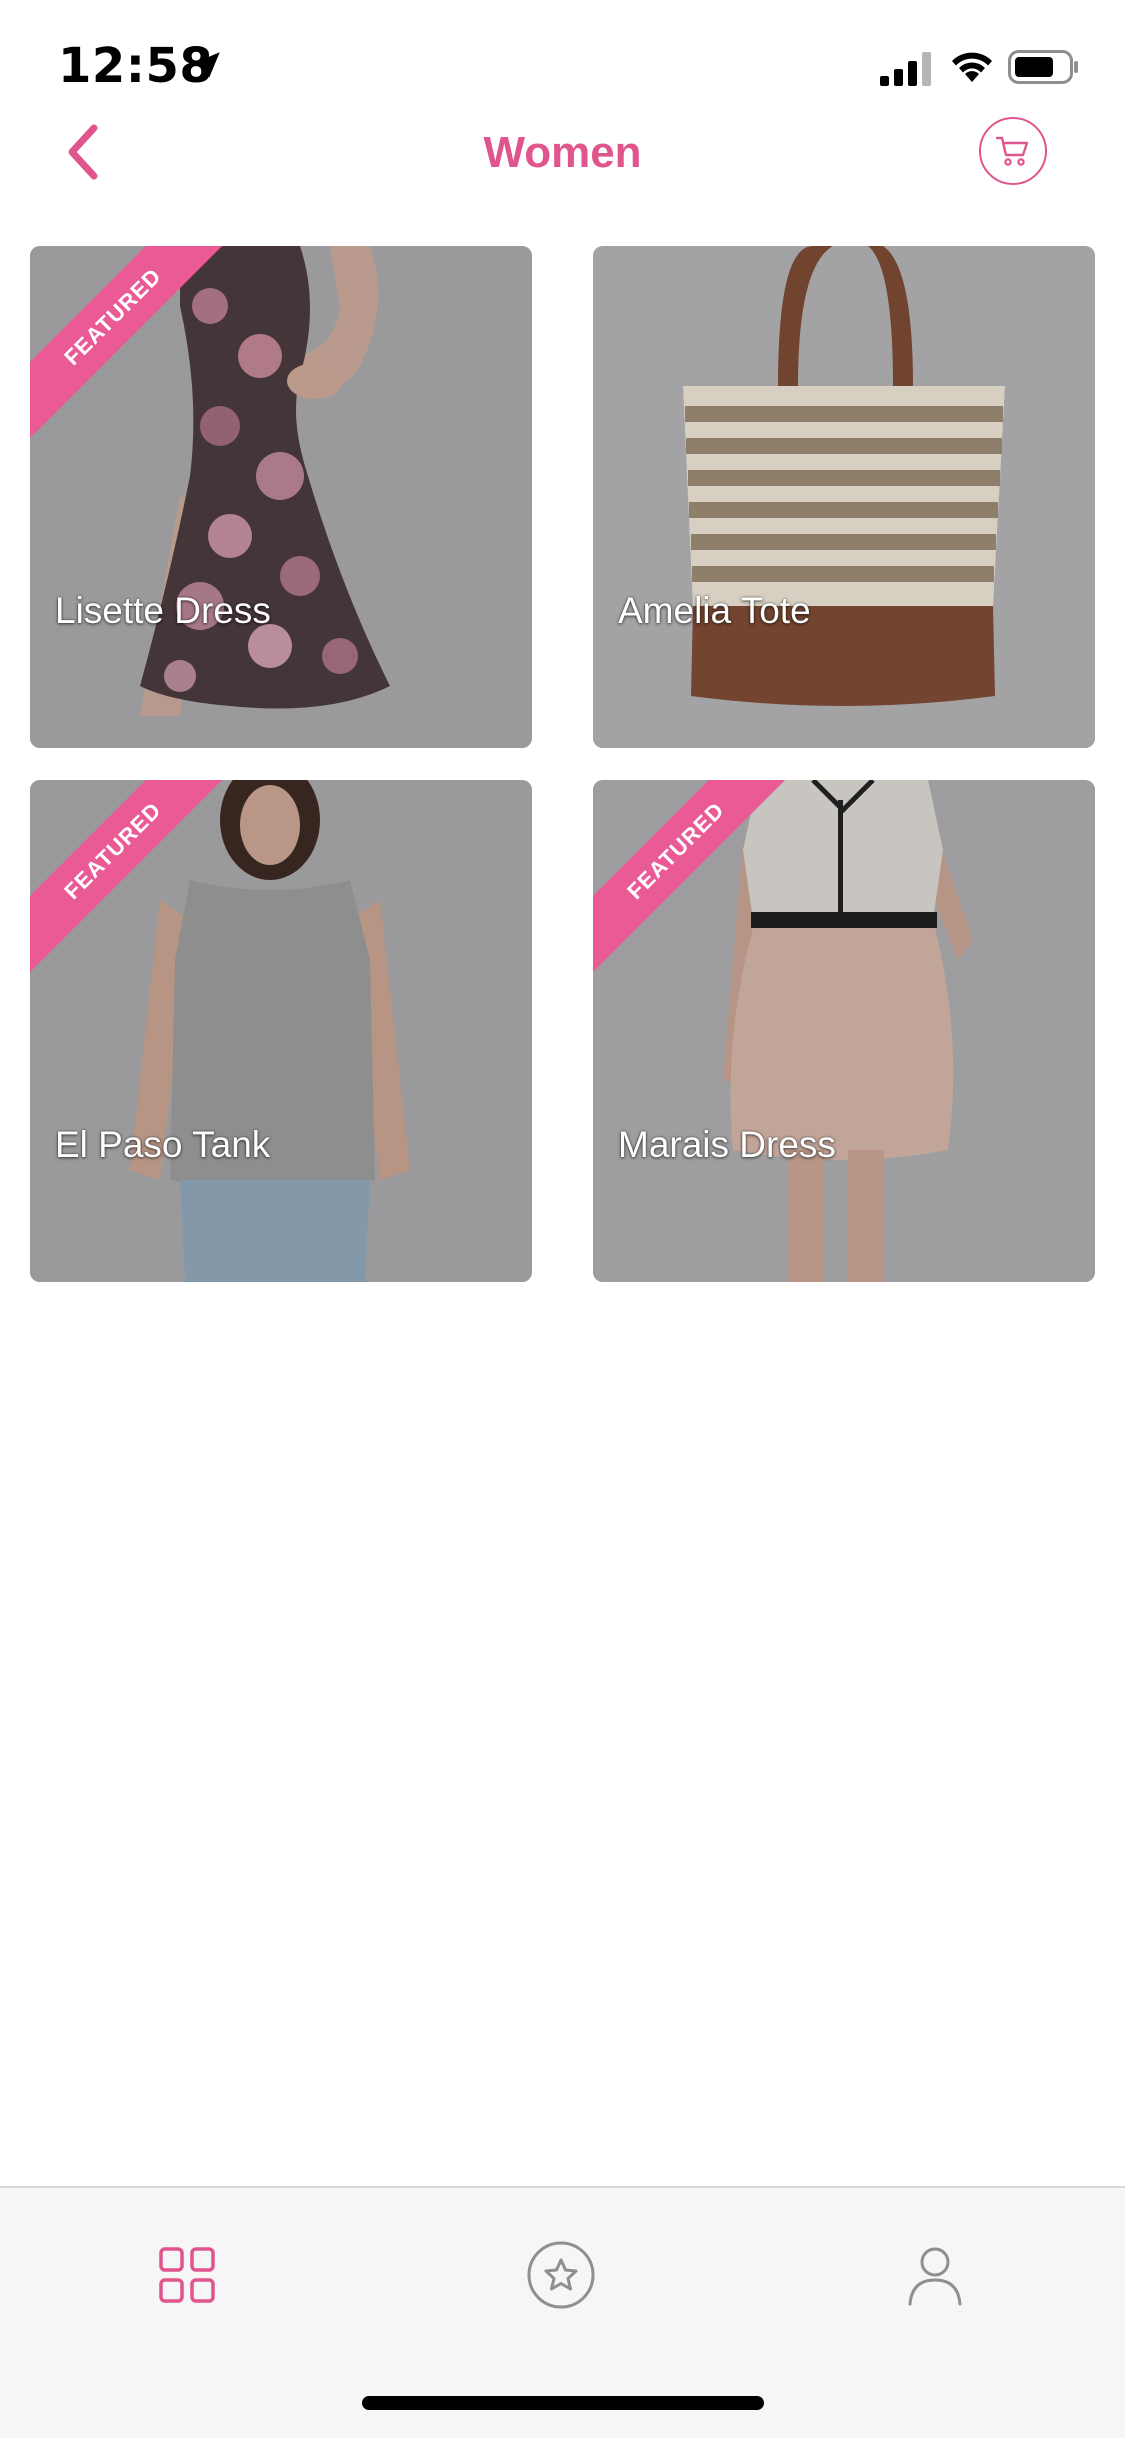  What do you see at coordinates (207, 65) in the screenshot?
I see `location-arrow-icon` at bounding box center [207, 65].